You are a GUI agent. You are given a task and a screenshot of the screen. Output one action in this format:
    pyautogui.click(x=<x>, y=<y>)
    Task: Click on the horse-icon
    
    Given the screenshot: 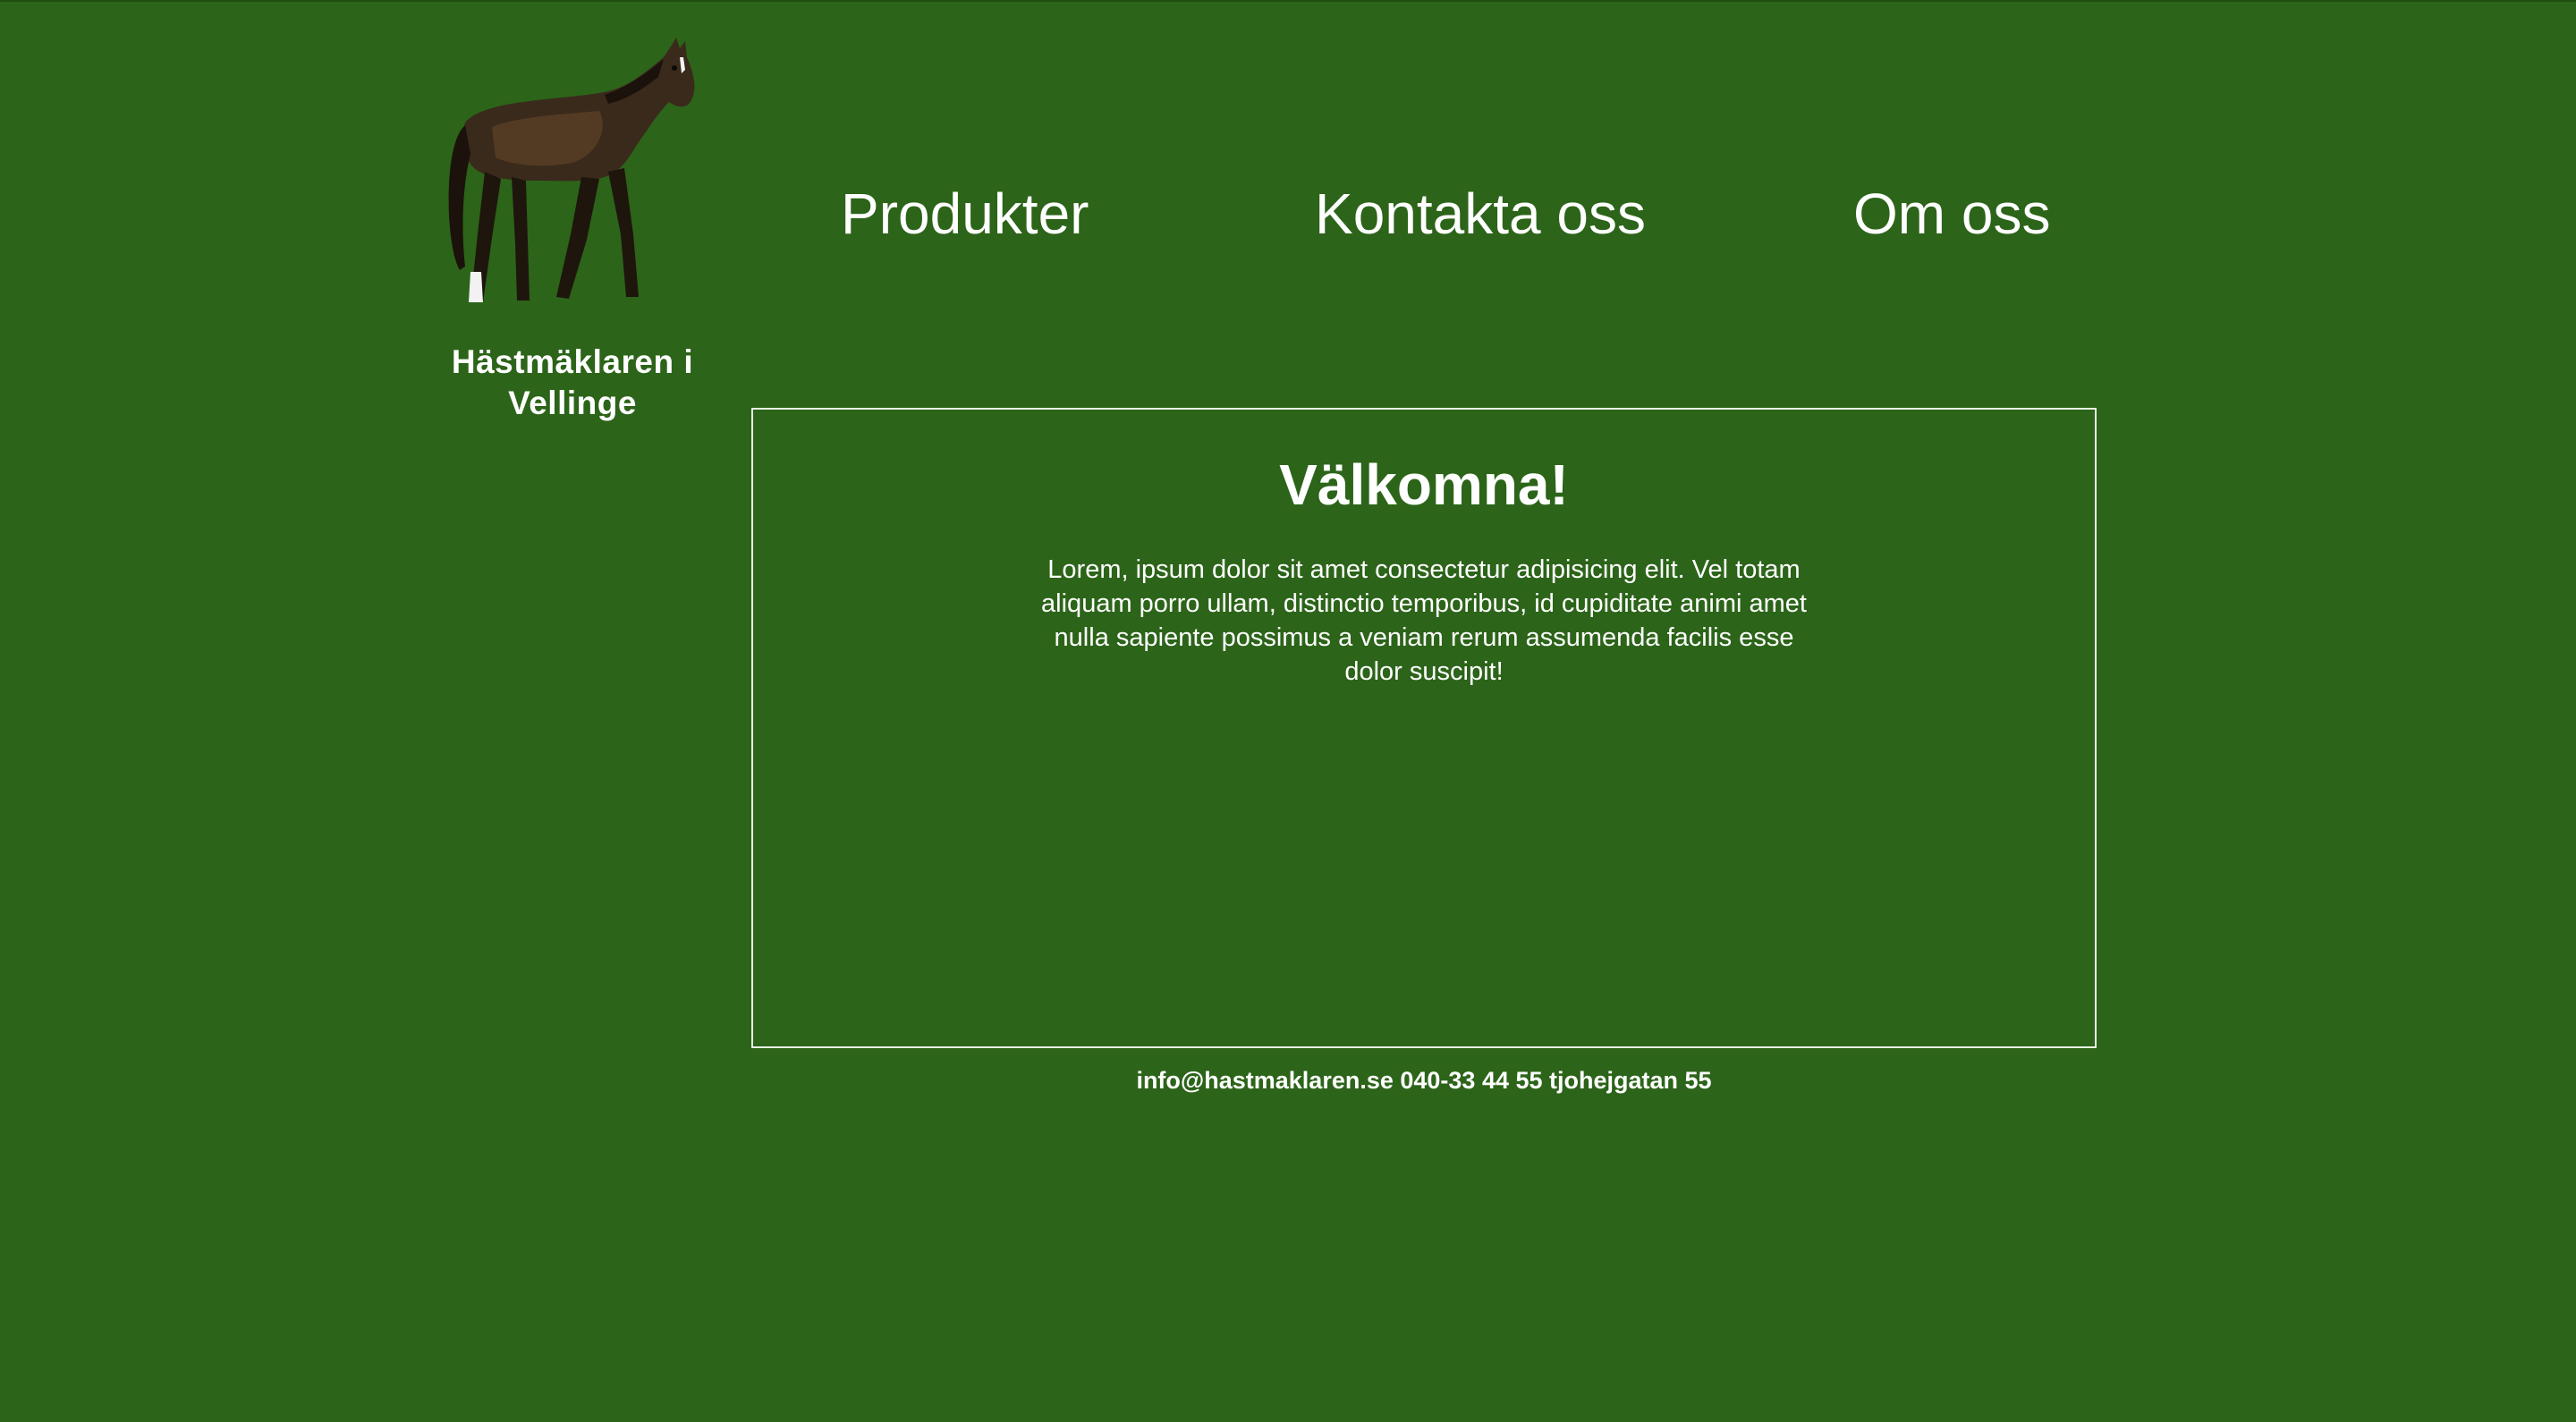 What is the action you would take?
    pyautogui.click(x=571, y=170)
    